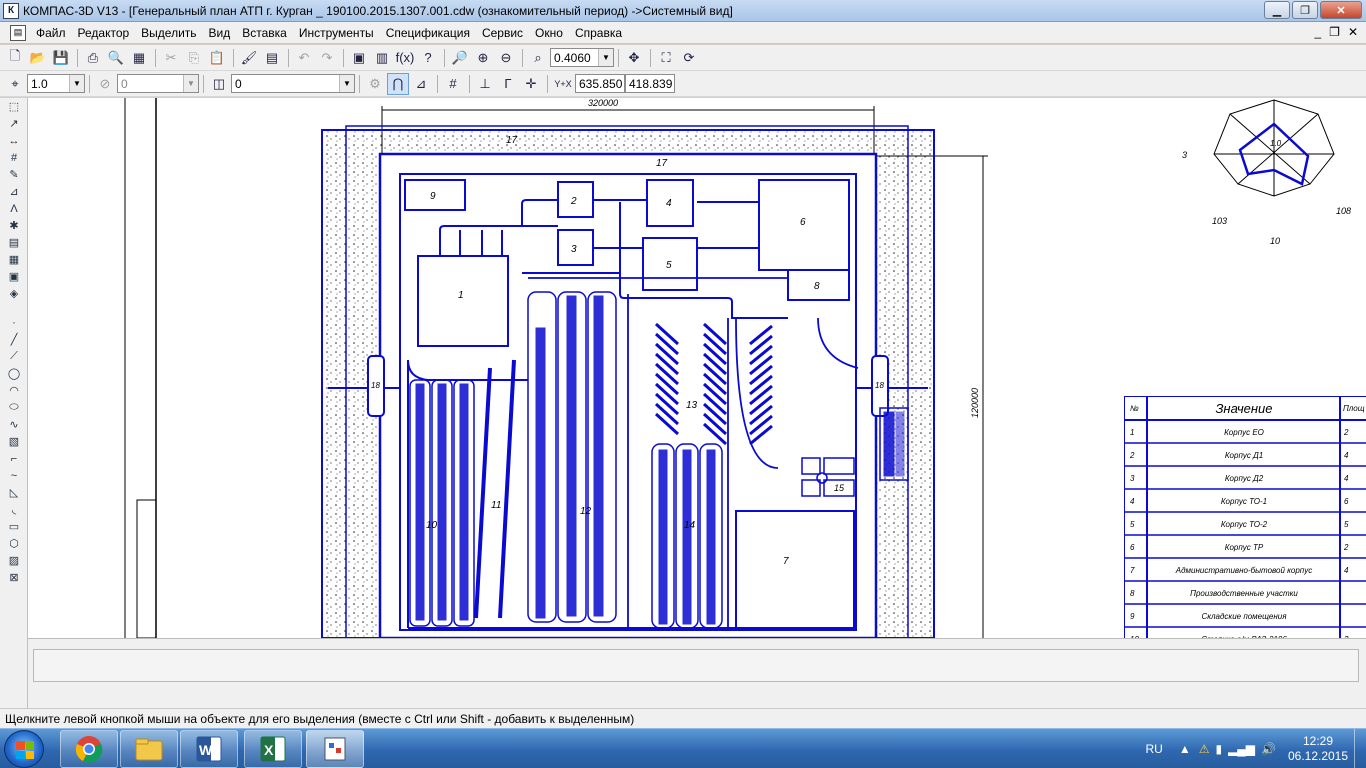 This screenshot has width=1366, height=768. Describe the element at coordinates (1218, 749) in the screenshot. I see `tray-power-icon: ▮` at that location.